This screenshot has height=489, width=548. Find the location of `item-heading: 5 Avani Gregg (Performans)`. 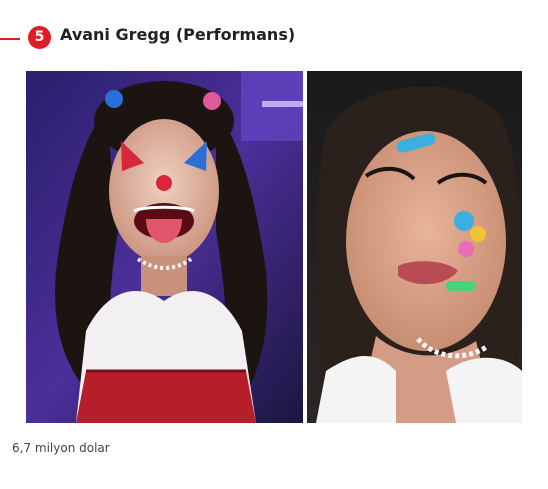

item-heading: 5 Avani Gregg (Performans) is located at coordinates (274, 36).